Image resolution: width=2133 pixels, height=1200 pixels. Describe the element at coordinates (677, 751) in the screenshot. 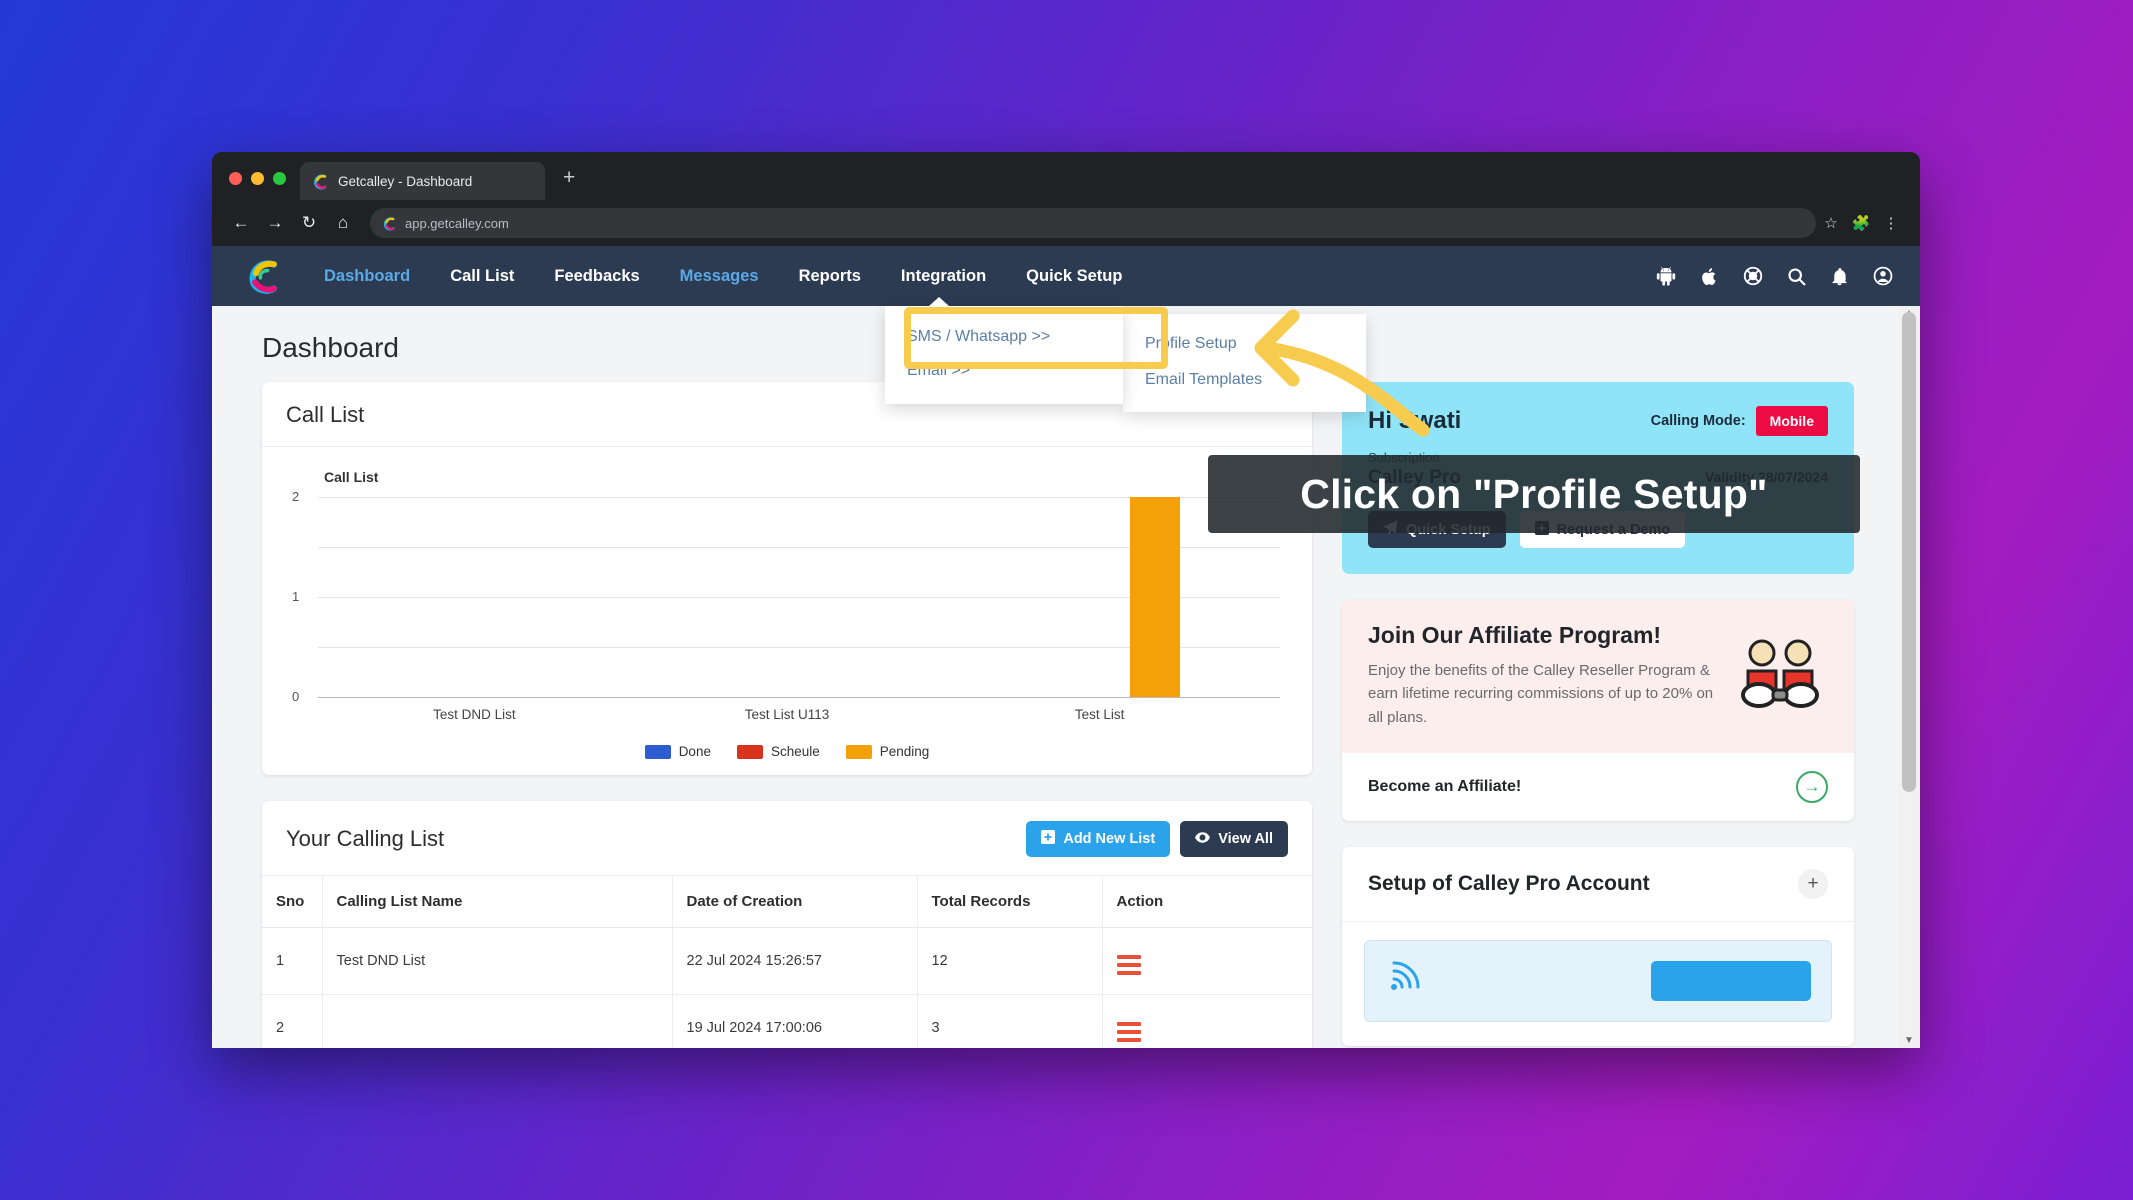

I see `legend-item-done: Done` at that location.